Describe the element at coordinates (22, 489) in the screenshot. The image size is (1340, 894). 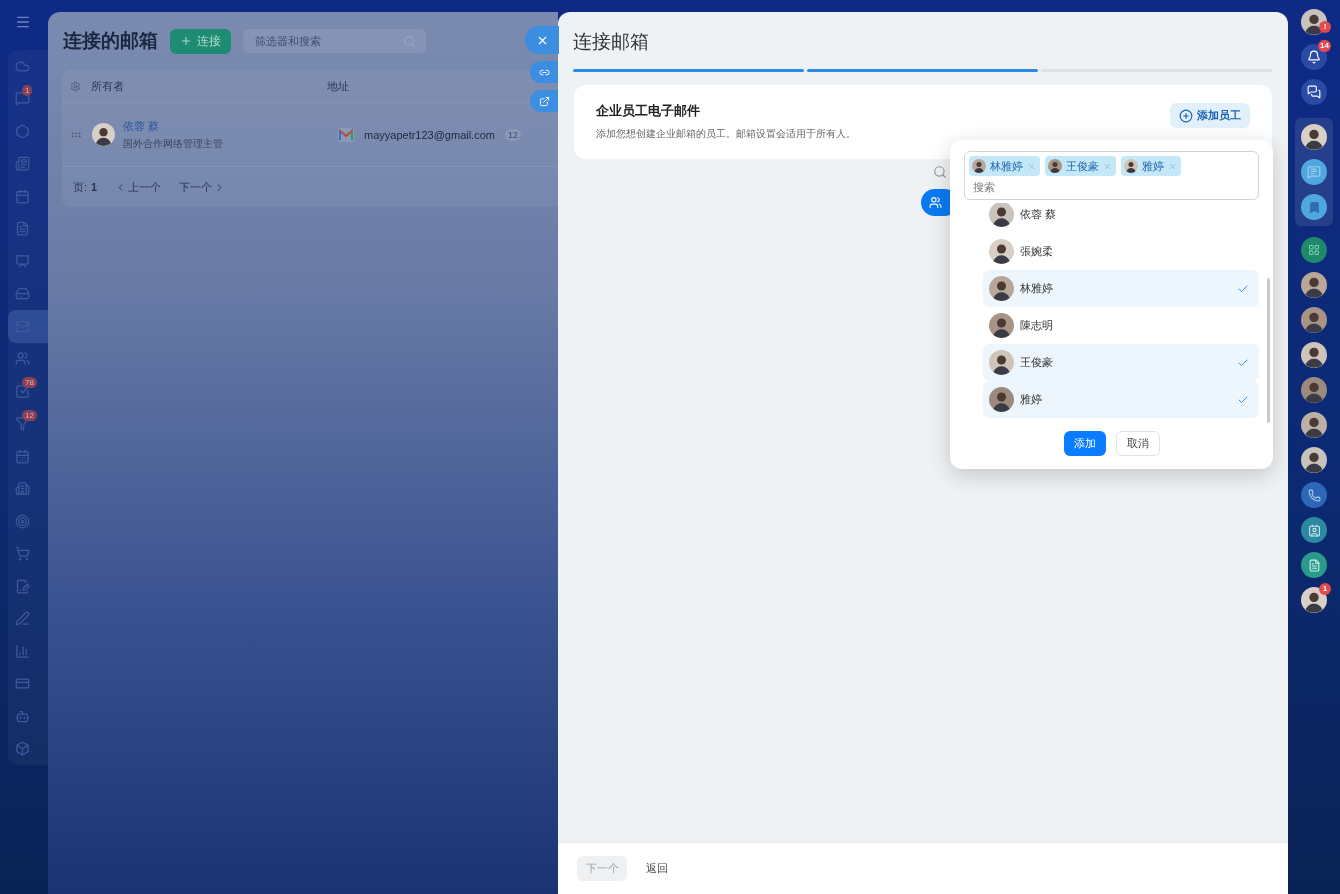
I see `building-icon` at that location.